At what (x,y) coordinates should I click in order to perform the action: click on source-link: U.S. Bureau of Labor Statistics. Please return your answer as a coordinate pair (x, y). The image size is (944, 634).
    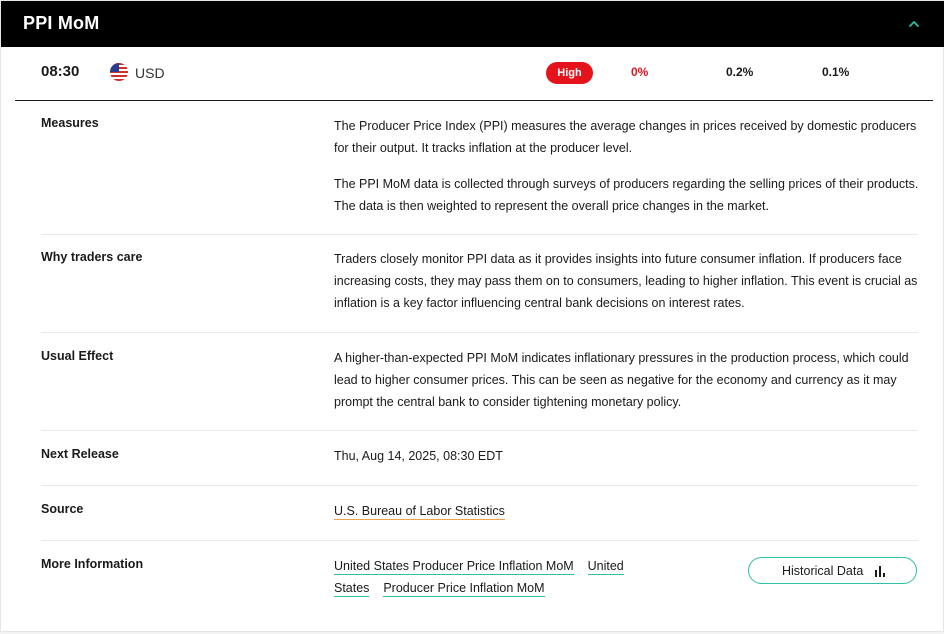
    Looking at the image, I should click on (419, 512).